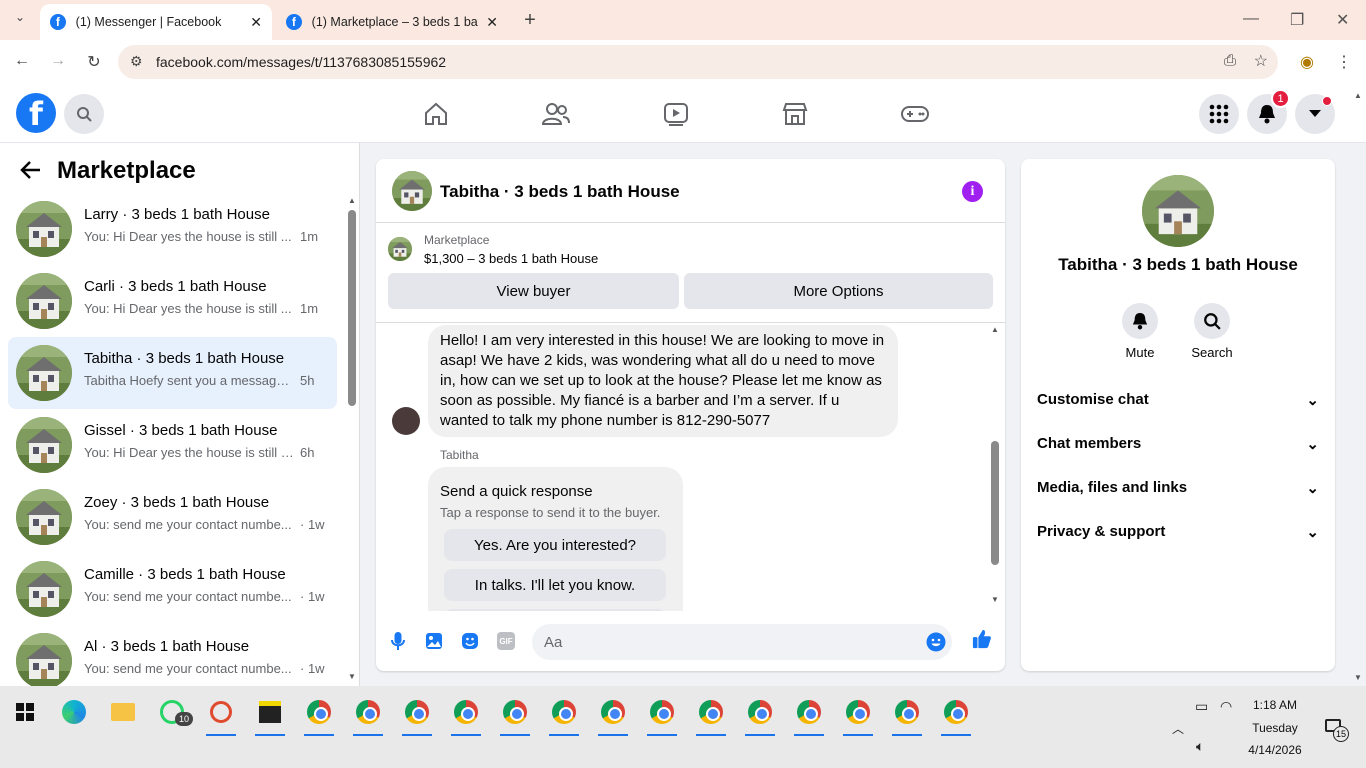  Describe the element at coordinates (555, 585) in the screenshot. I see `quick-response-in-talks-button: In talks. I'll let you know.` at that location.